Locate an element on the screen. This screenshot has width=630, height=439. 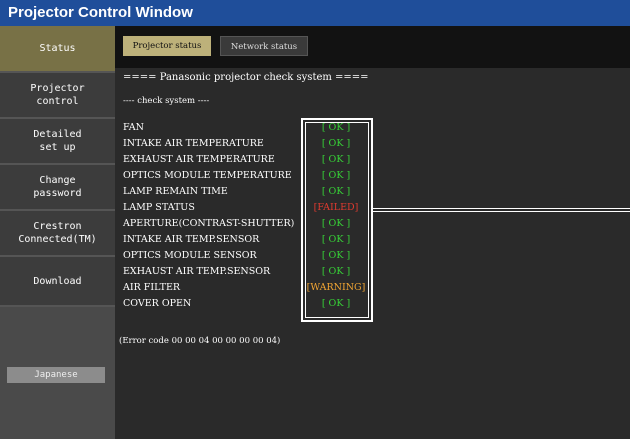
window-title: Projector Control Window is located at coordinates (315, 13).